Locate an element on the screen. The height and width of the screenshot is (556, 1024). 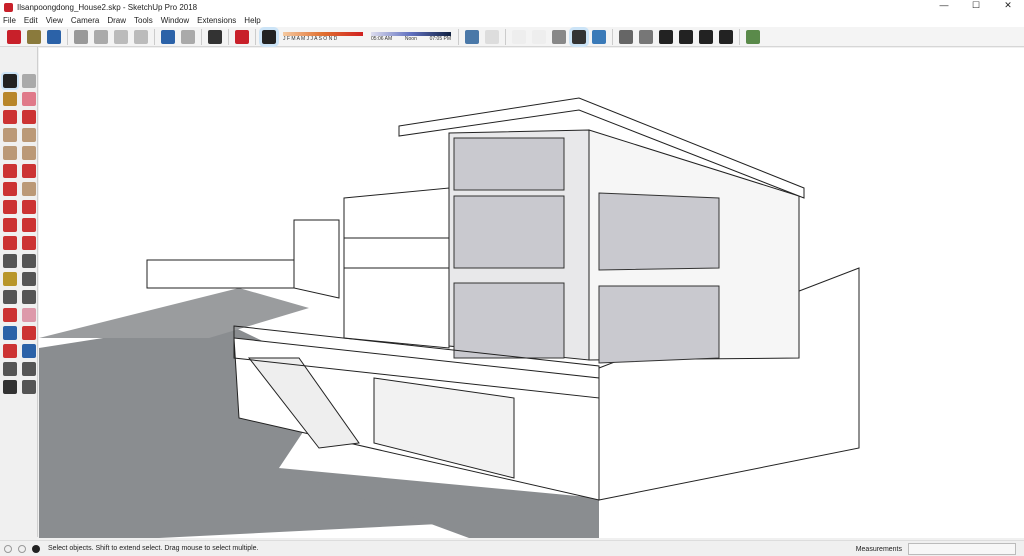
walk-icon is located at coordinates (10, 387).